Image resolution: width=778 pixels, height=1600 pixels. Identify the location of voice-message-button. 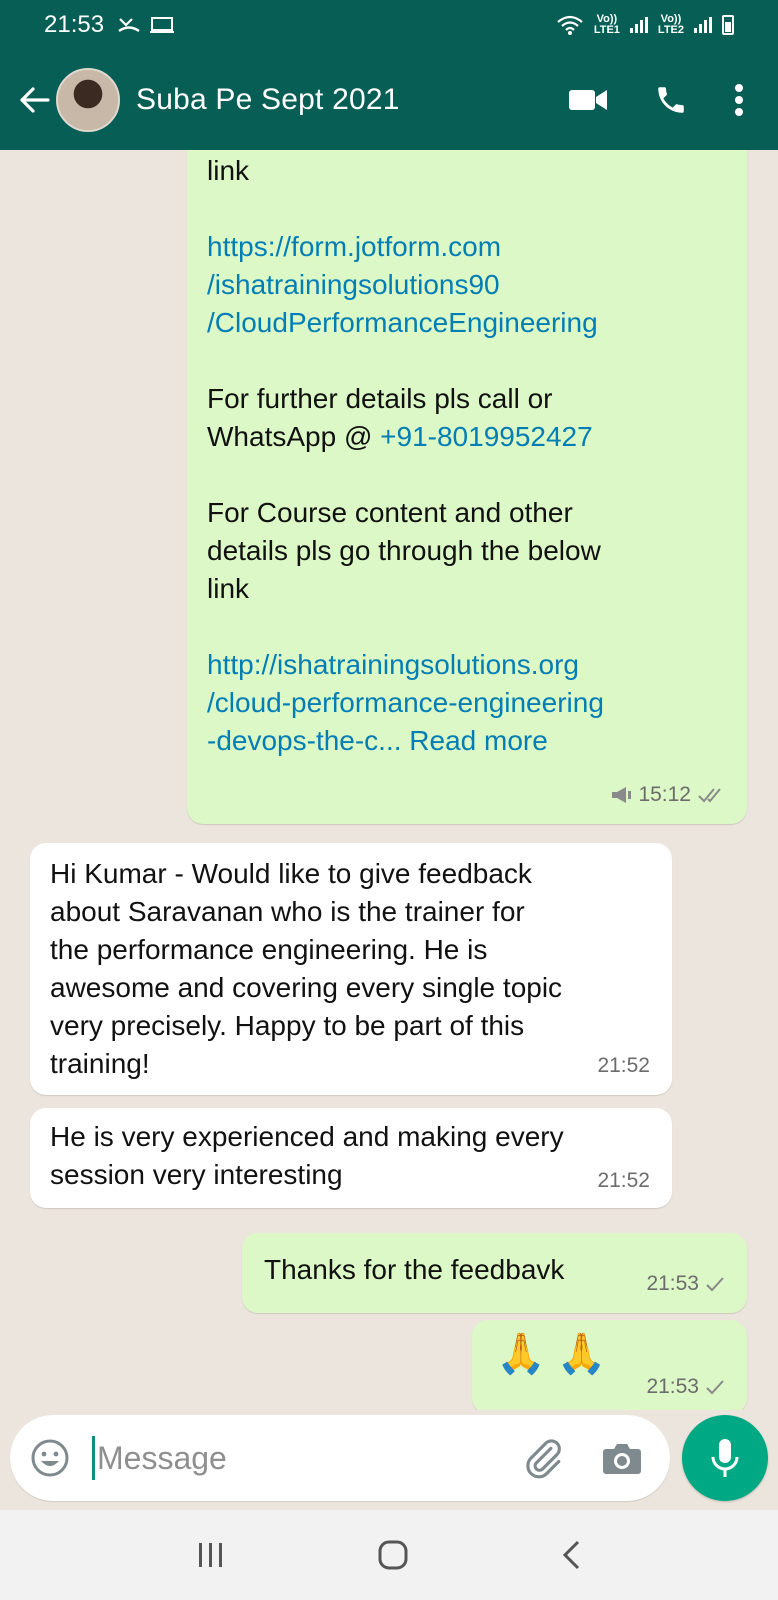
(725, 1458).